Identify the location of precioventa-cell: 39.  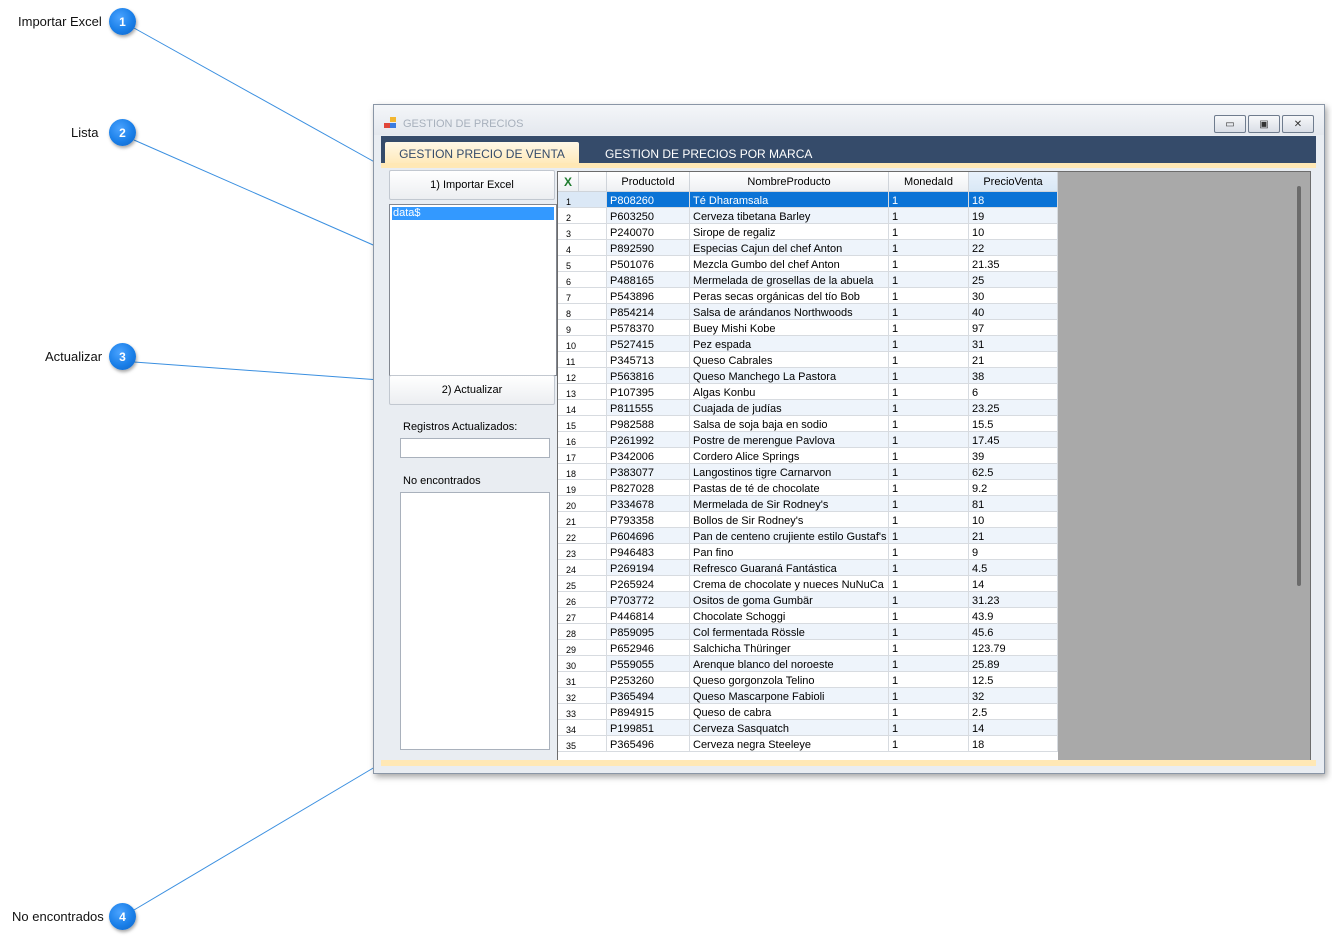
(1013, 456).